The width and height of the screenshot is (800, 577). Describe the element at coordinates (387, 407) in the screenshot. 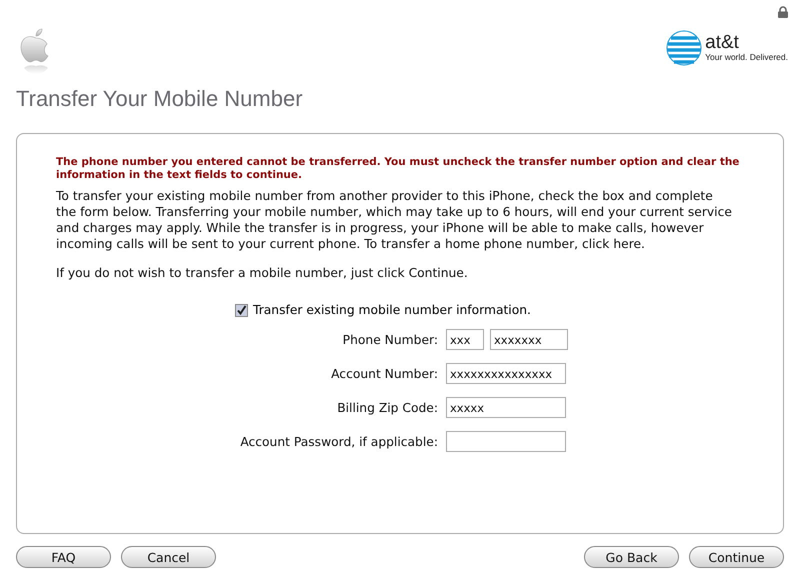

I see `field-label: Billing Zip Code:` at that location.